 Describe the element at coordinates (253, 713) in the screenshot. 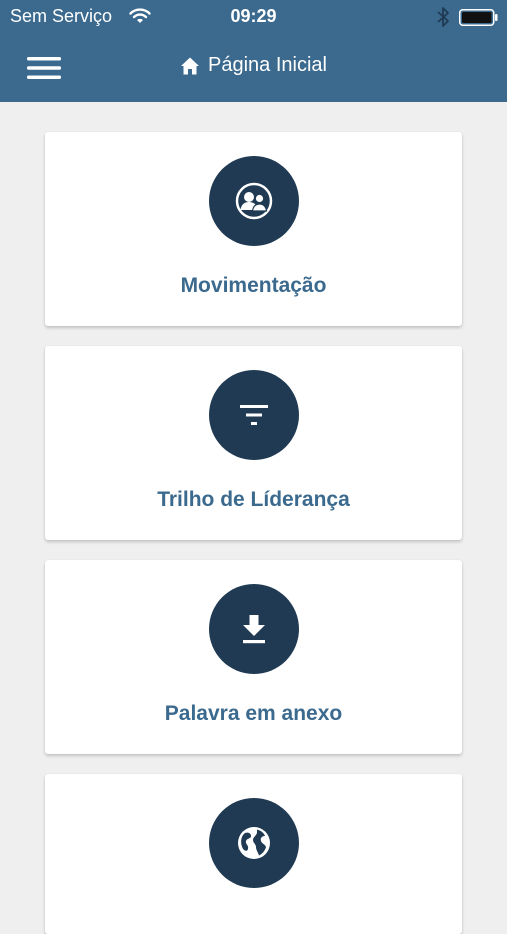

I see `card-label: Palavra em anexo` at that location.